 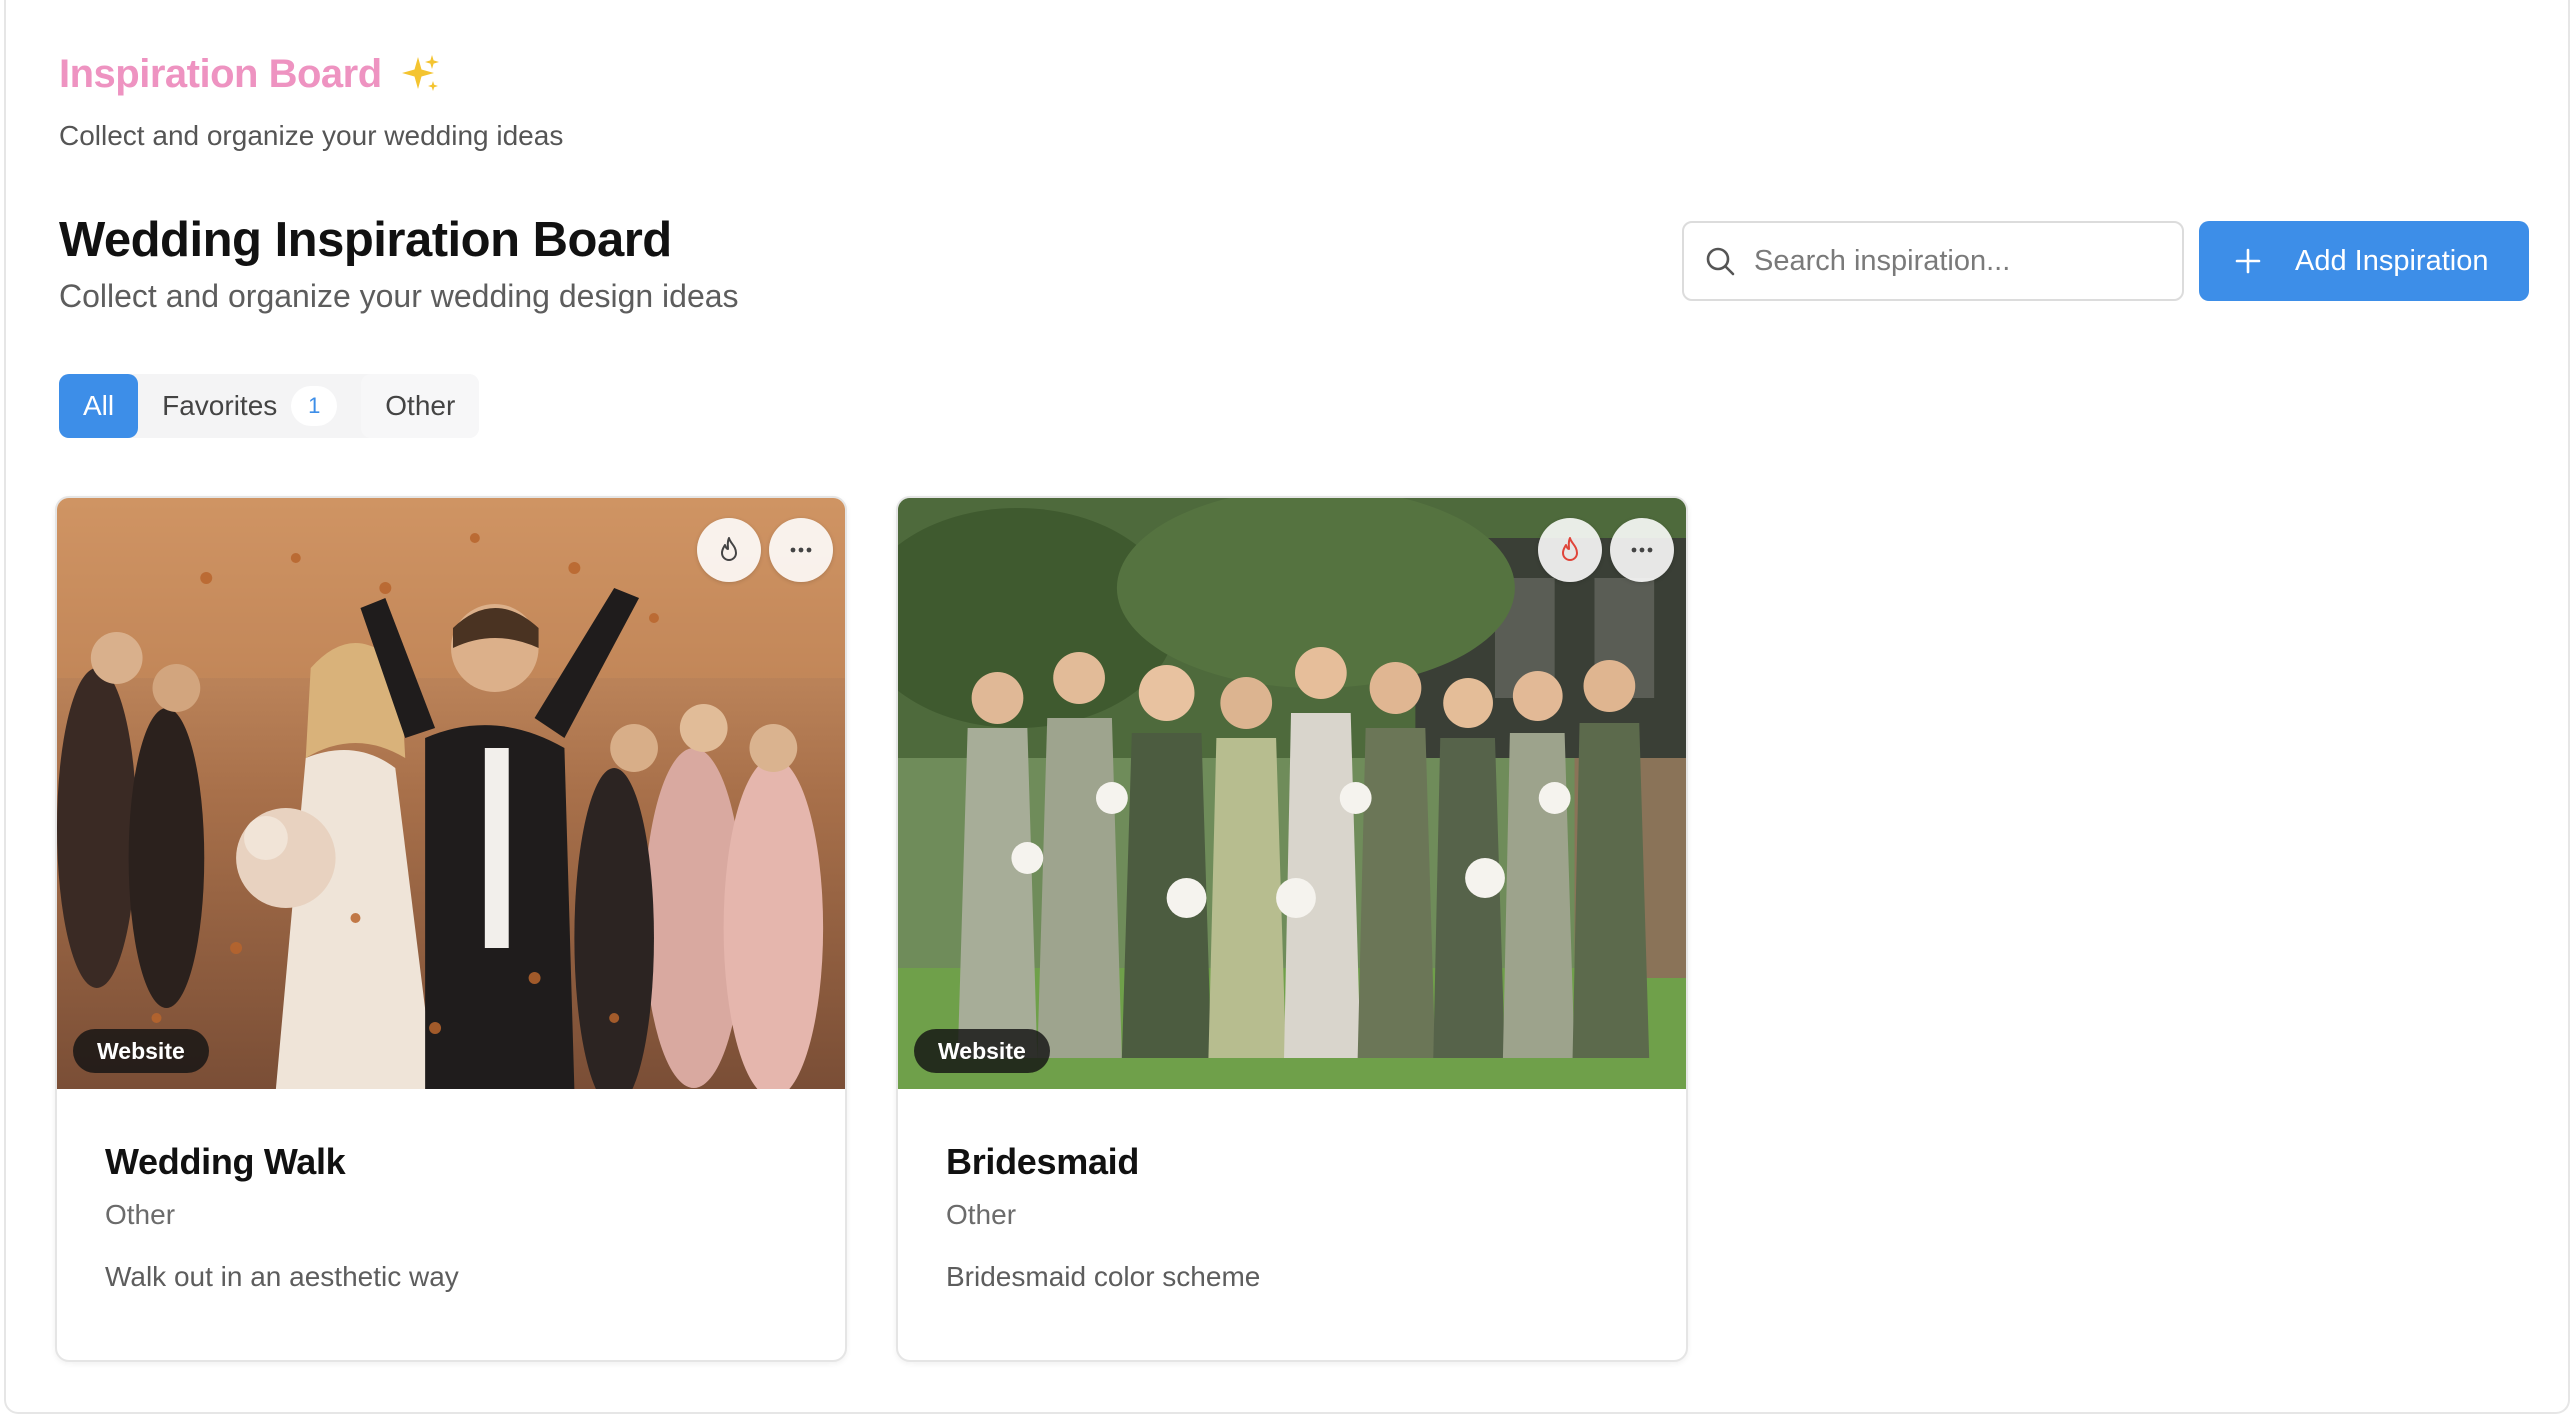 What do you see at coordinates (2392, 260) in the screenshot?
I see `add-inspiration-label: Add Inspiration` at bounding box center [2392, 260].